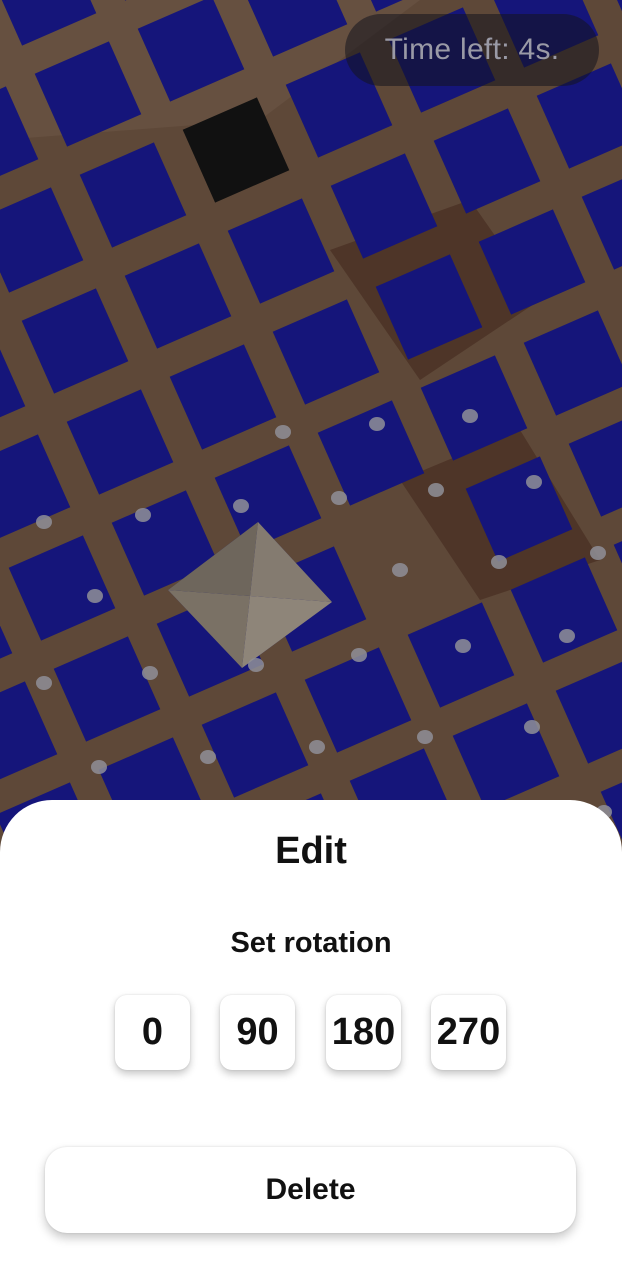  Describe the element at coordinates (363, 1032) in the screenshot. I see `rotation-180-button: 180` at that location.